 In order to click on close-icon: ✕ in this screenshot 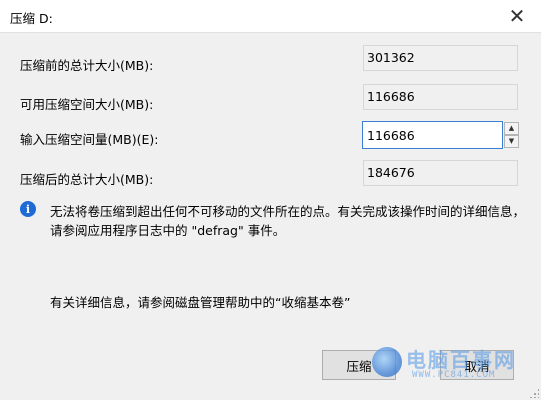, I will do `click(517, 16)`.